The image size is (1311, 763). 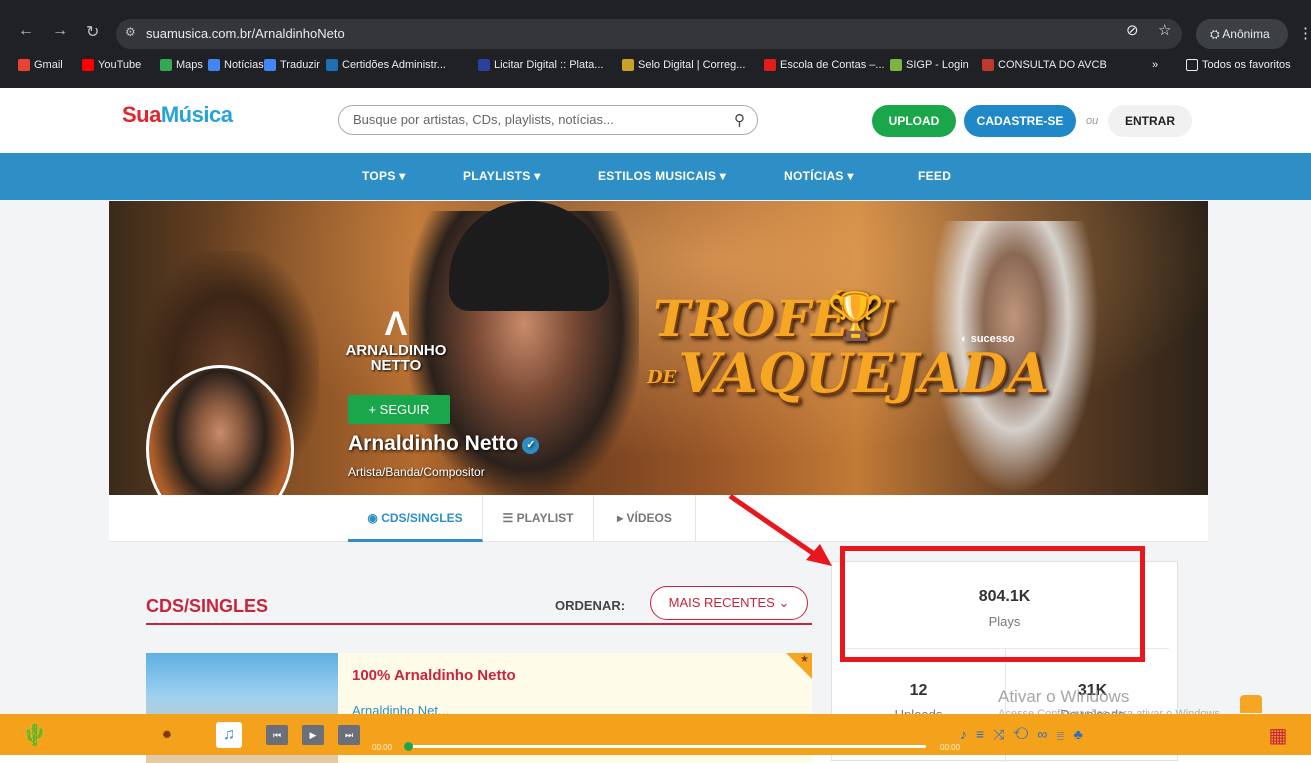 I want to click on bookmark-noticias: Notícias, so click(x=236, y=65).